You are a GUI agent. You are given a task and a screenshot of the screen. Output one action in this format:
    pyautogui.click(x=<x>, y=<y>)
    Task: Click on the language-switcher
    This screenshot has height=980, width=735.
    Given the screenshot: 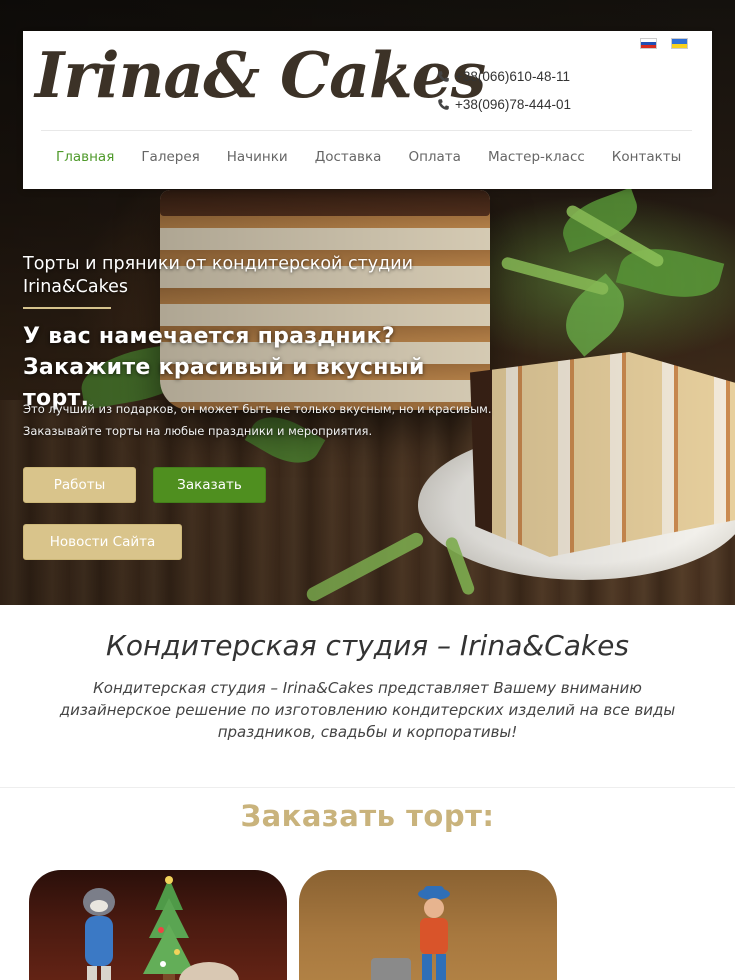 What is the action you would take?
    pyautogui.click(x=664, y=43)
    